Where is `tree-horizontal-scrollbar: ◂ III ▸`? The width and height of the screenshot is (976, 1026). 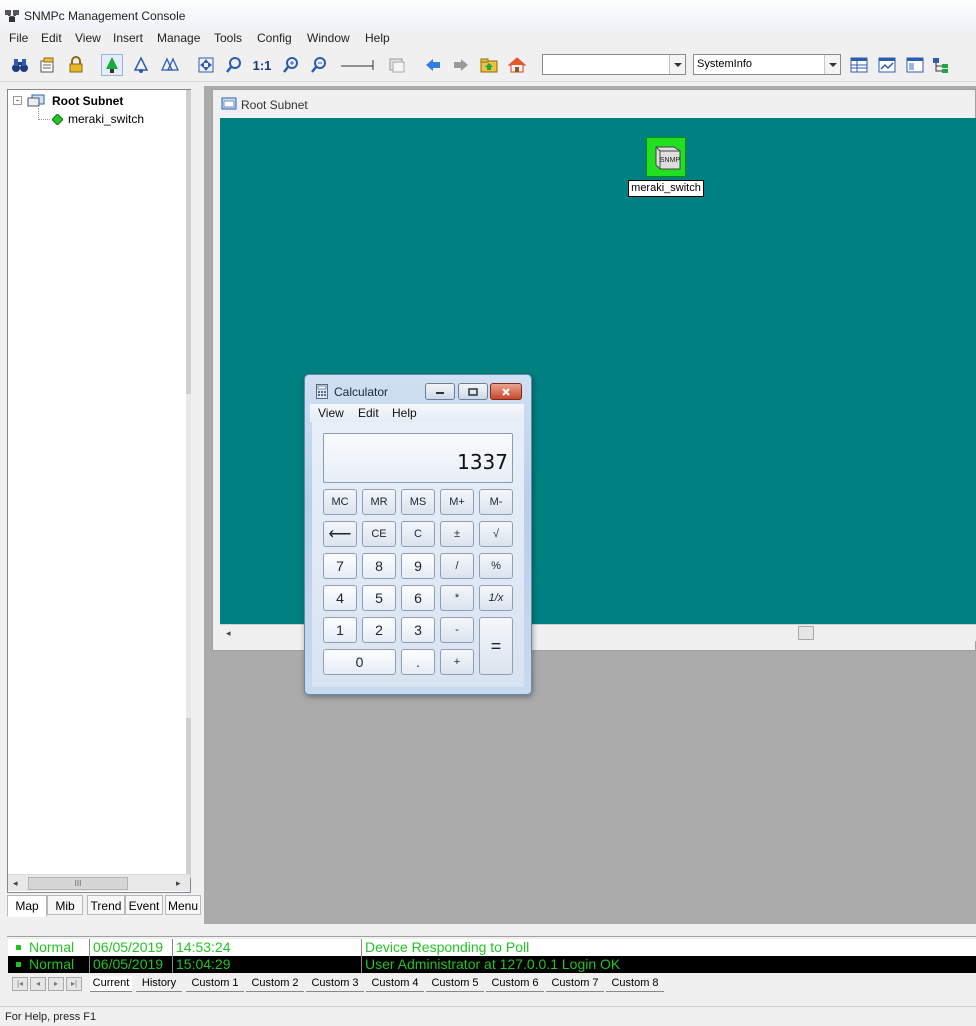 tree-horizontal-scrollbar: ◂ III ▸ is located at coordinates (99, 882).